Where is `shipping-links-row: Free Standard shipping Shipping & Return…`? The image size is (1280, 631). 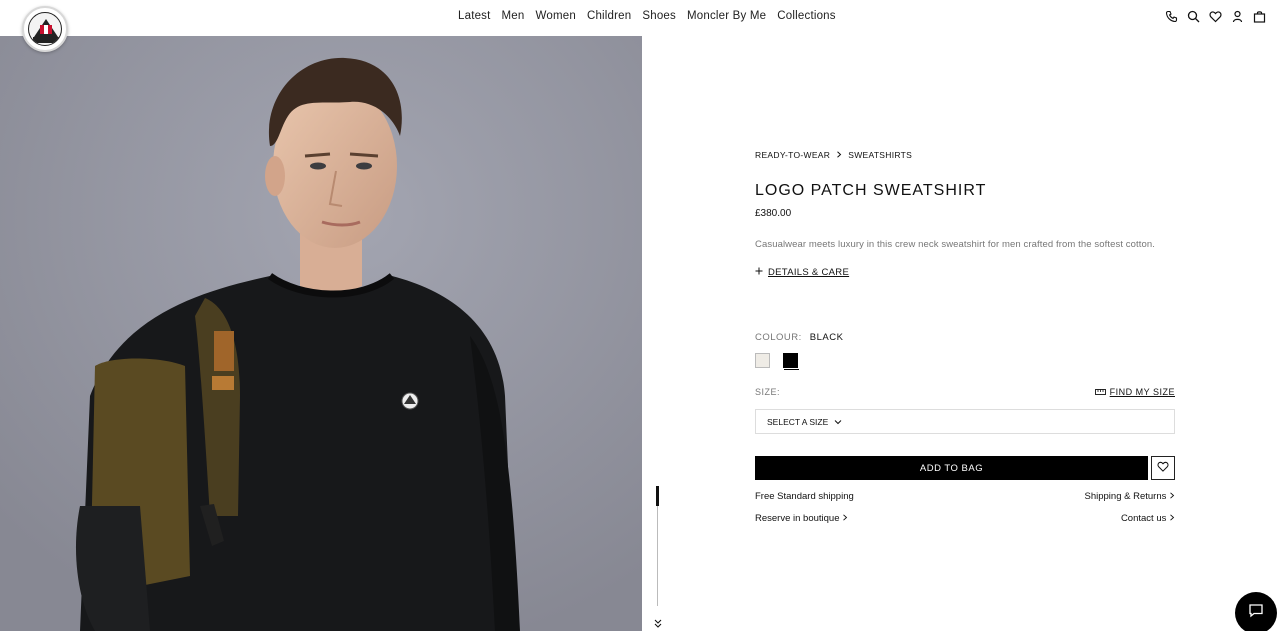
shipping-links-row: Free Standard shipping Shipping & Return… is located at coordinates (965, 496).